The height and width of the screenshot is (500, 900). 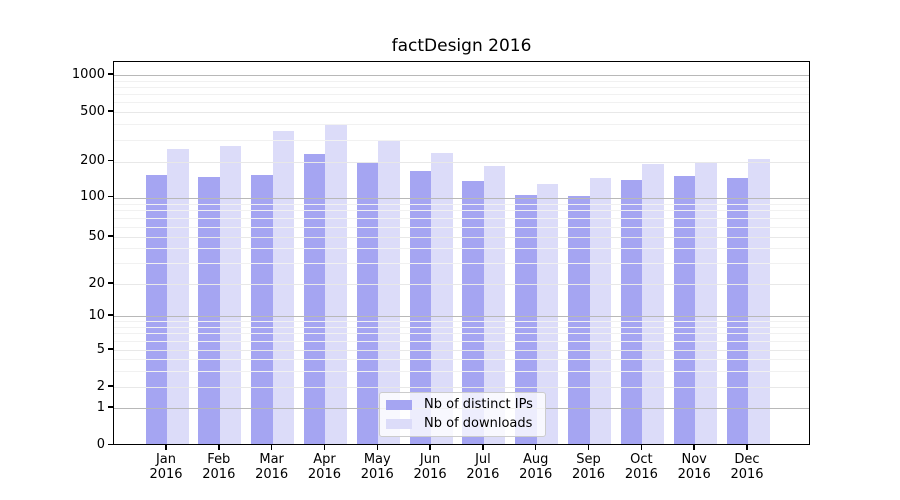 What do you see at coordinates (96, 236) in the screenshot?
I see `y-tick-label: 50` at bounding box center [96, 236].